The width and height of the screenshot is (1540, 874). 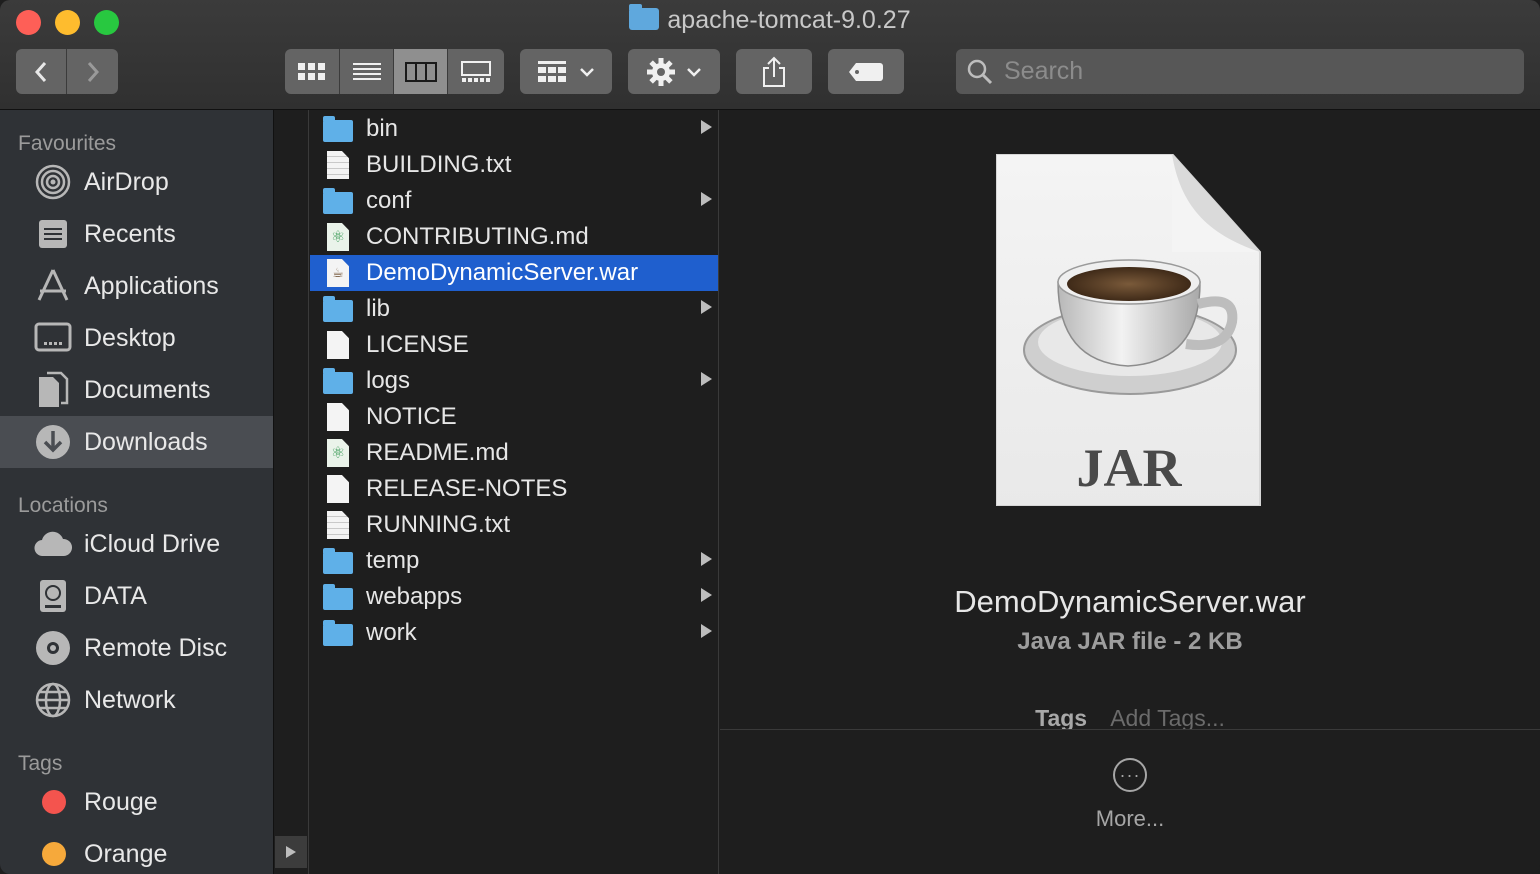 I want to click on share-icon, so click(x=774, y=71).